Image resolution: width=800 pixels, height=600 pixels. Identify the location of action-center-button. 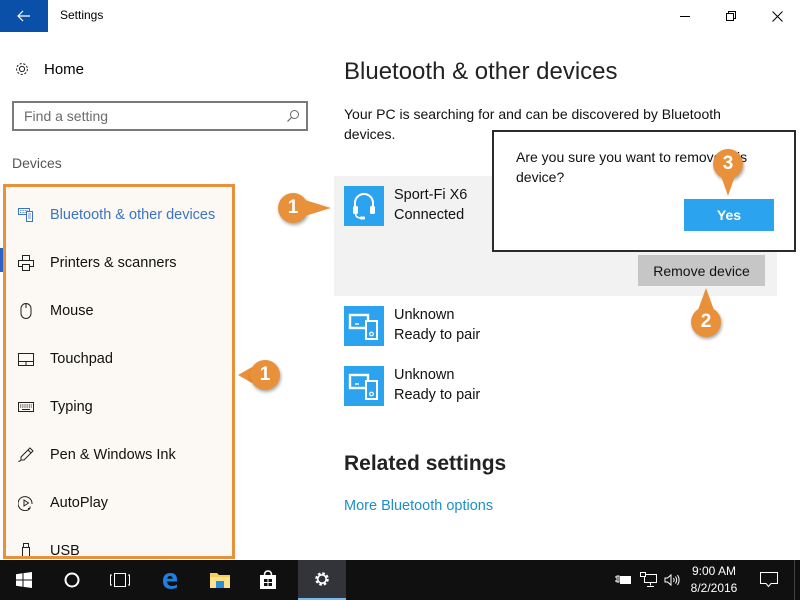
(769, 580).